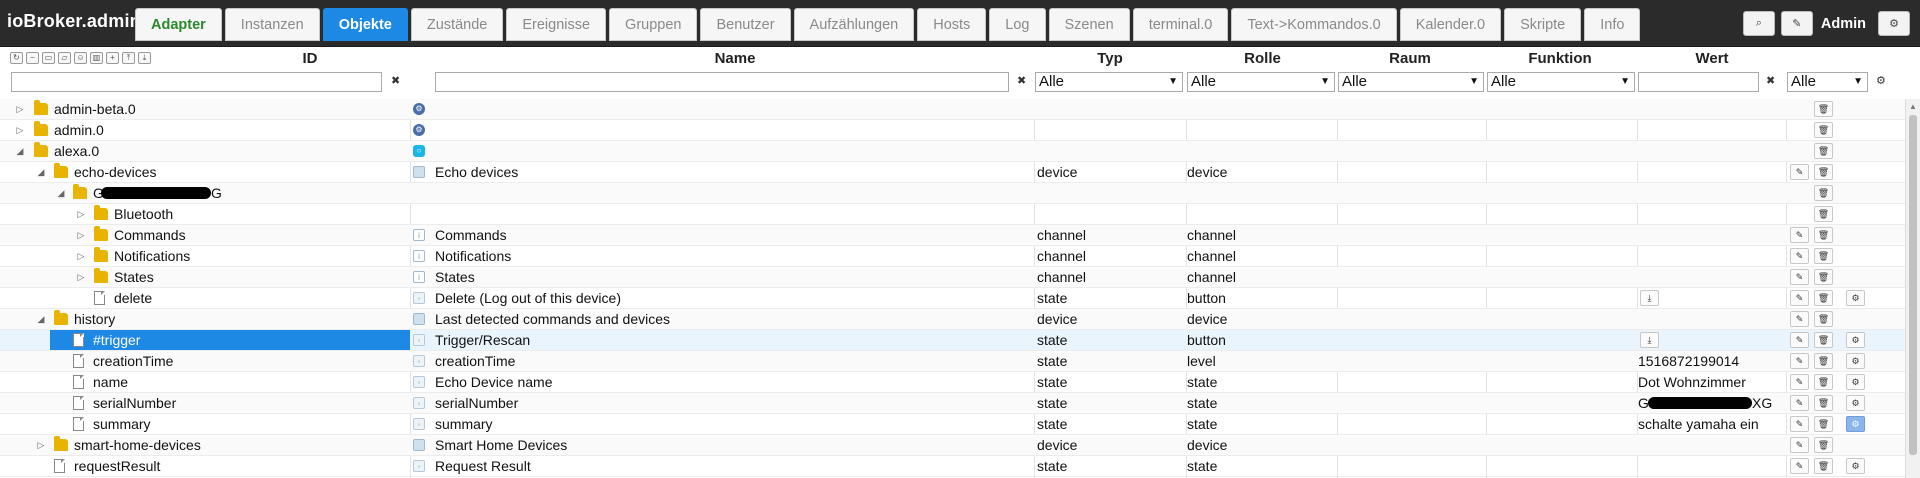 Image resolution: width=1920 pixels, height=478 pixels. I want to click on scroll-up-icon: ▲, so click(1913, 106).